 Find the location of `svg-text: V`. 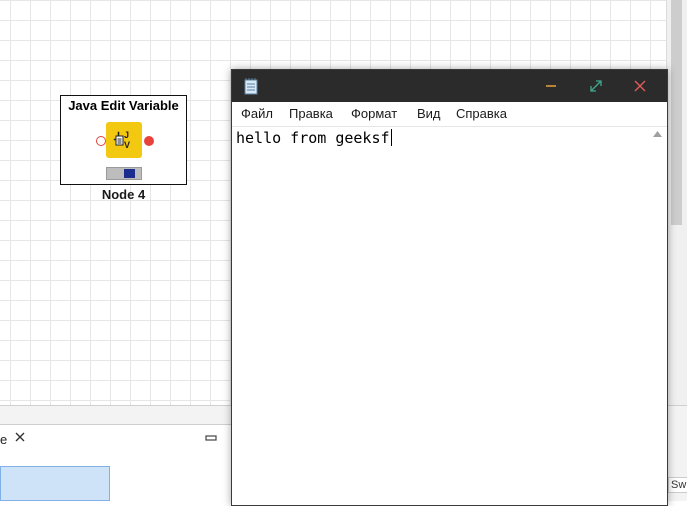

svg-text: V is located at coordinates (127, 145).